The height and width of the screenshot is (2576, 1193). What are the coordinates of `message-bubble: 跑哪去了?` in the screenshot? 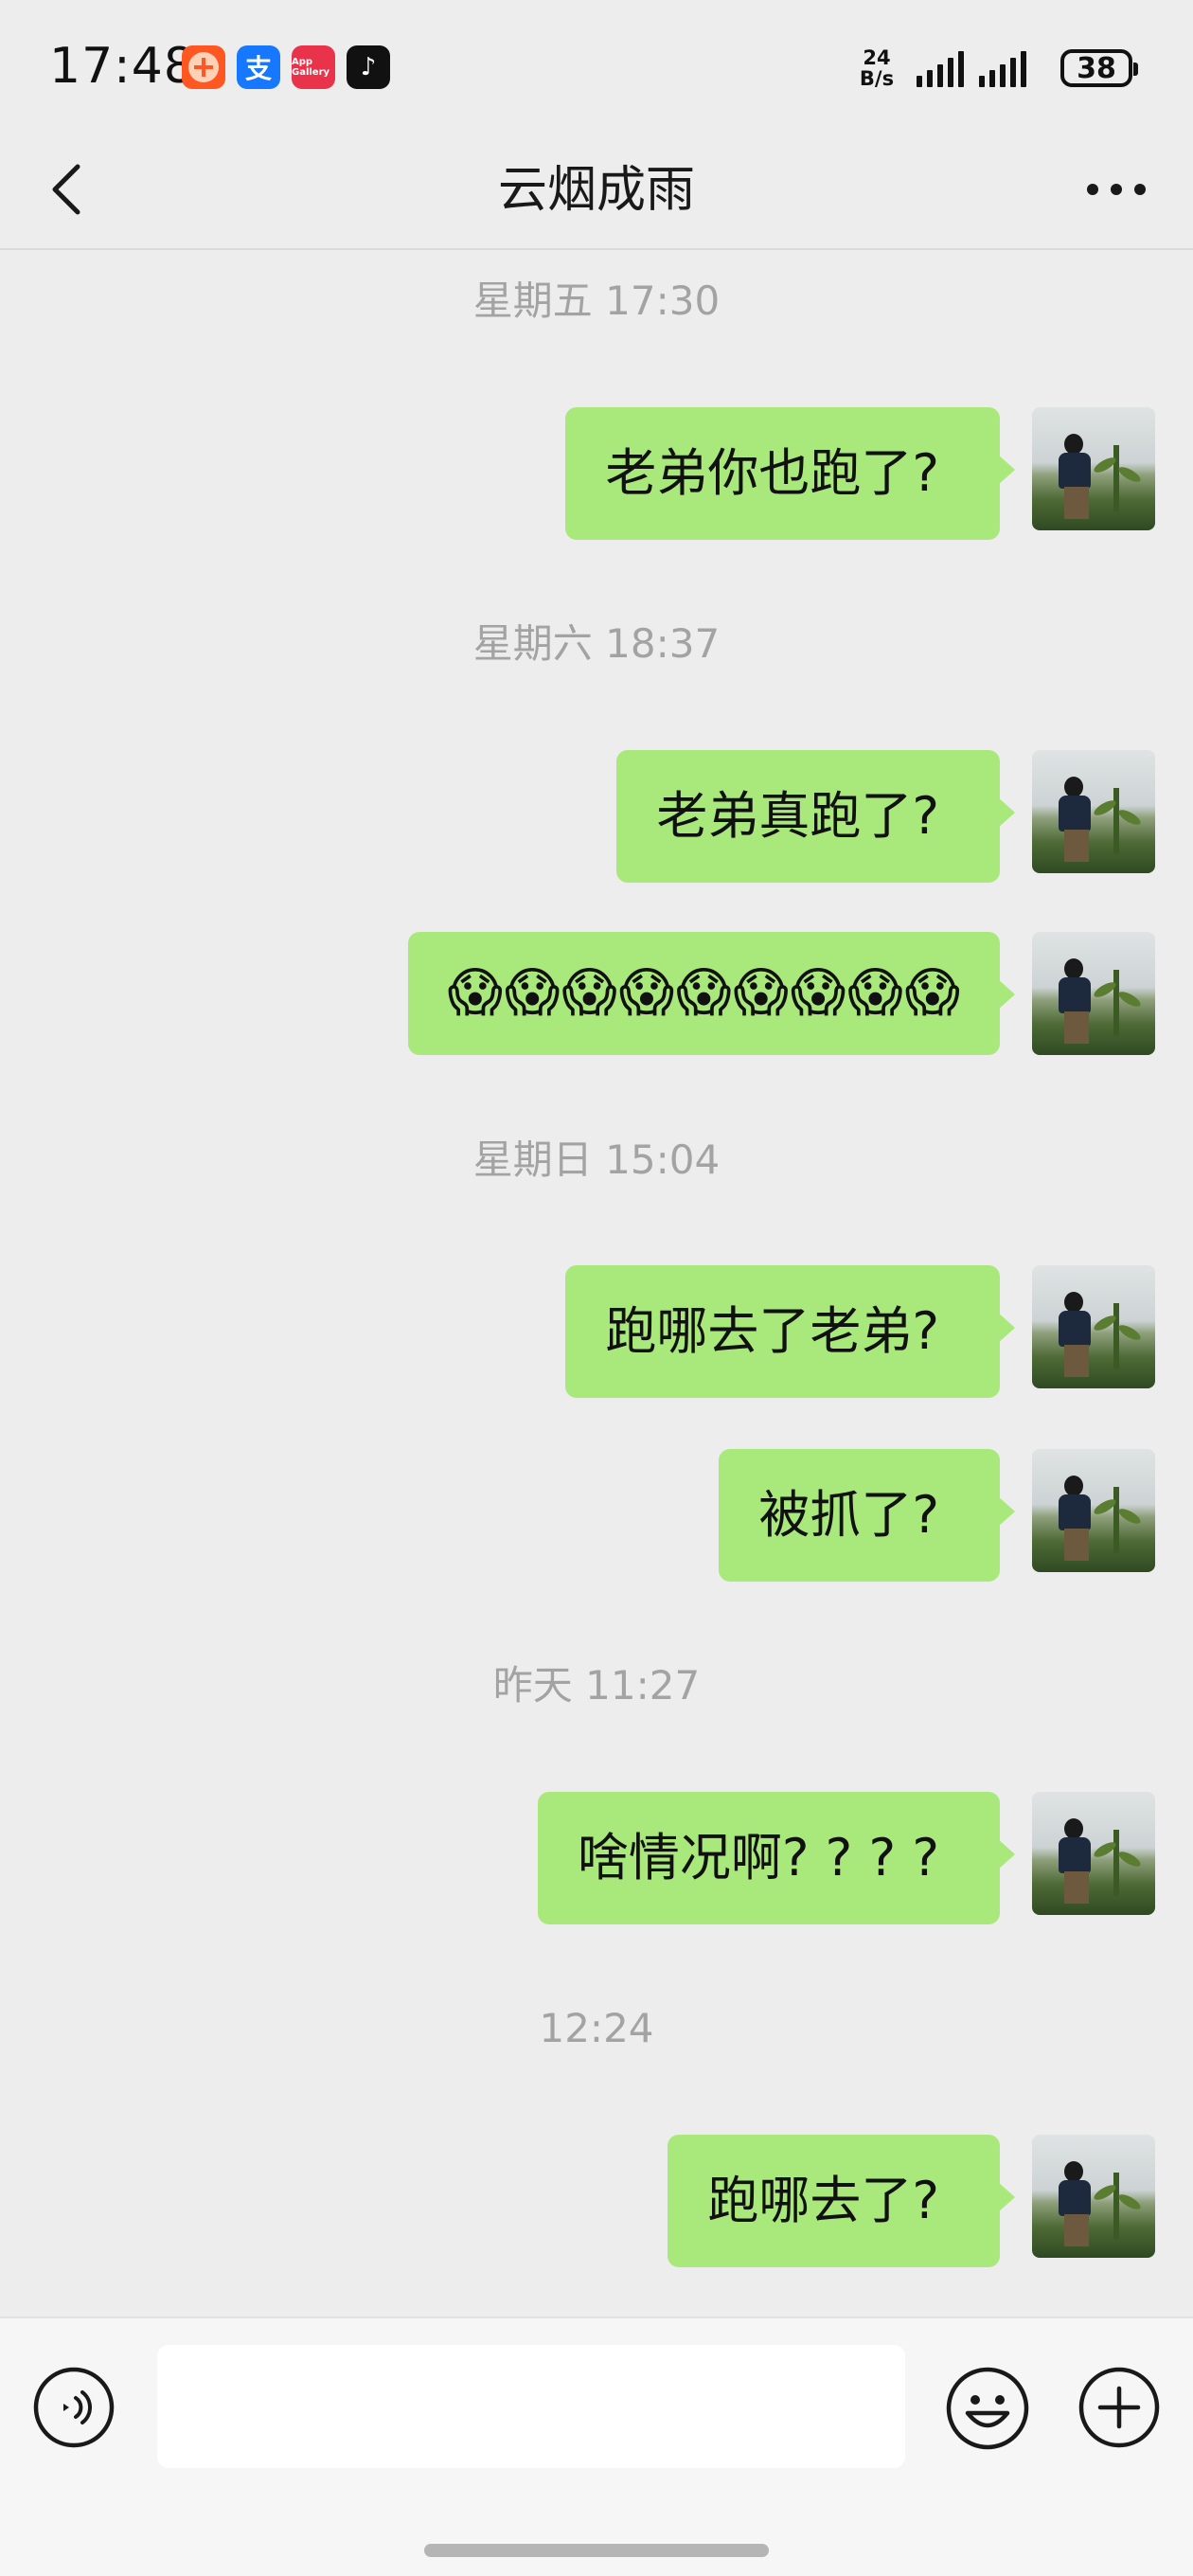 It's located at (841, 2201).